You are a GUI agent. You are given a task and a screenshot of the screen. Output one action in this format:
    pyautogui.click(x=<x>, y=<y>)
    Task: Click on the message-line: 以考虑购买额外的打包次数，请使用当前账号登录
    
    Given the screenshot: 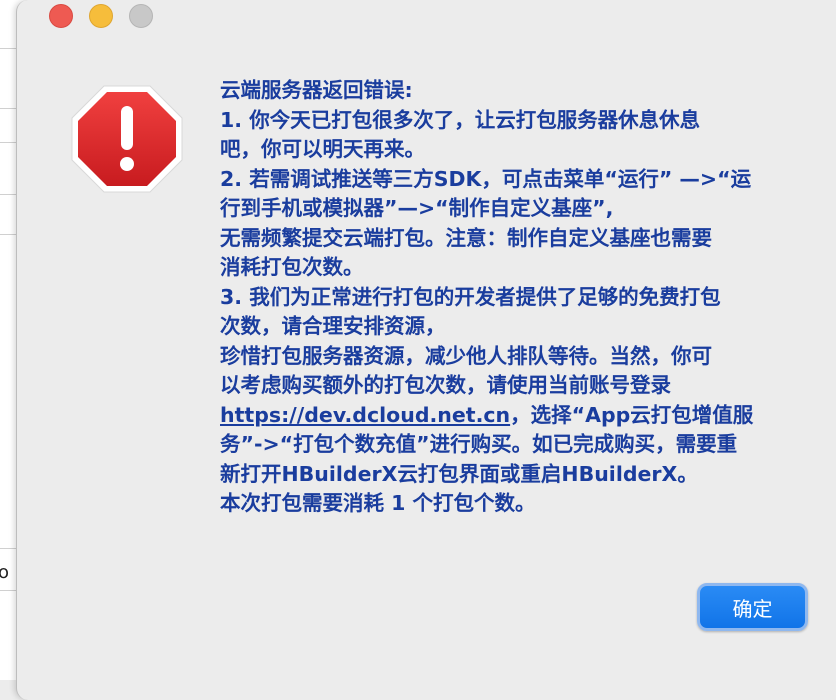 What is the action you would take?
    pyautogui.click(x=445, y=385)
    